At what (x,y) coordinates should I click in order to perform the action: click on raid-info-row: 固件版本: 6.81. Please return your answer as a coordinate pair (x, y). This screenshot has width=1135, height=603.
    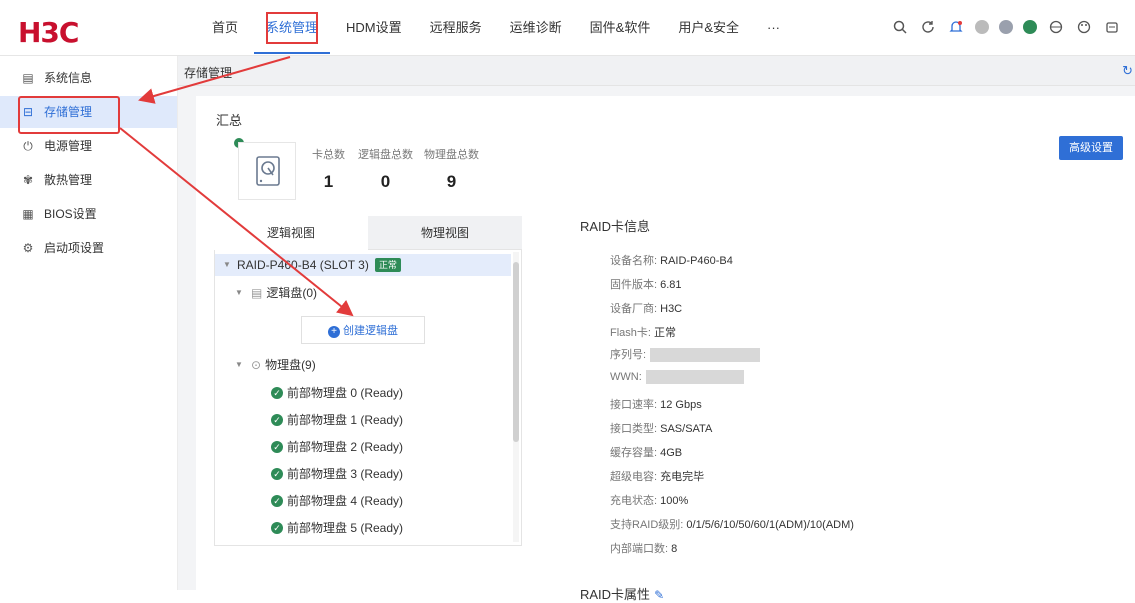
    Looking at the image, I should click on (646, 285).